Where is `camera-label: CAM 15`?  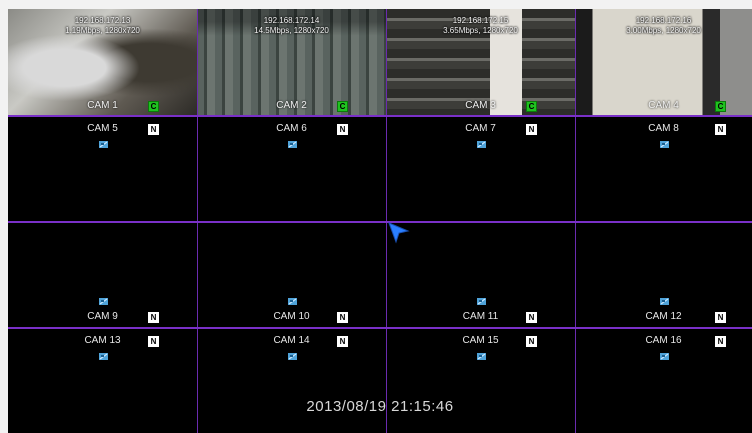
camera-label: CAM 15 is located at coordinates (480, 340).